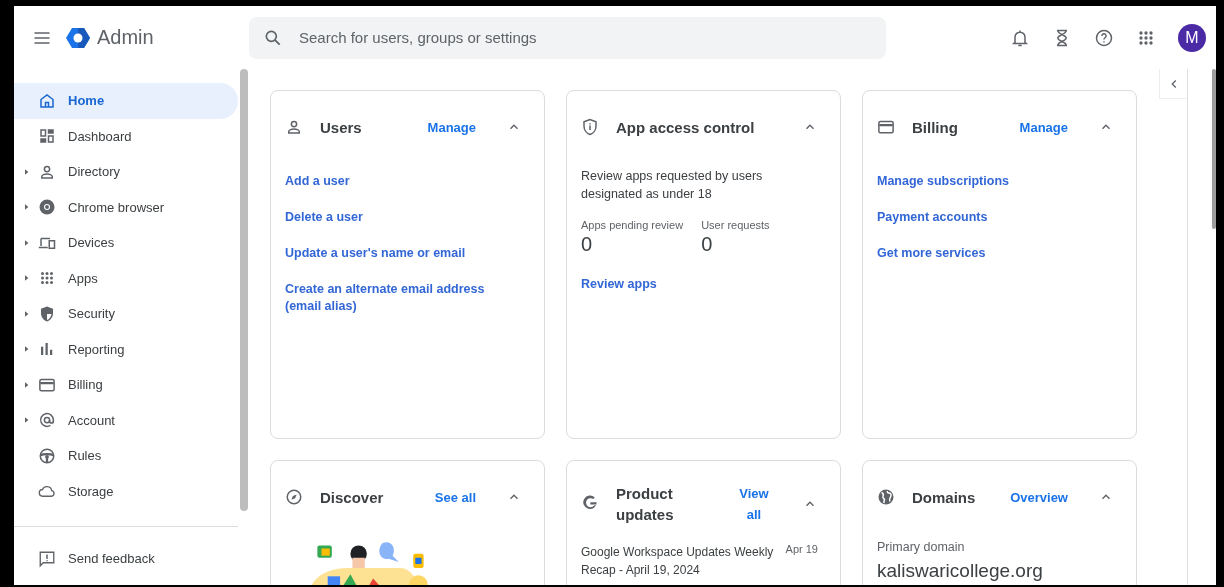 This screenshot has height=587, width=1224. What do you see at coordinates (590, 127) in the screenshot?
I see `shield-info-icon` at bounding box center [590, 127].